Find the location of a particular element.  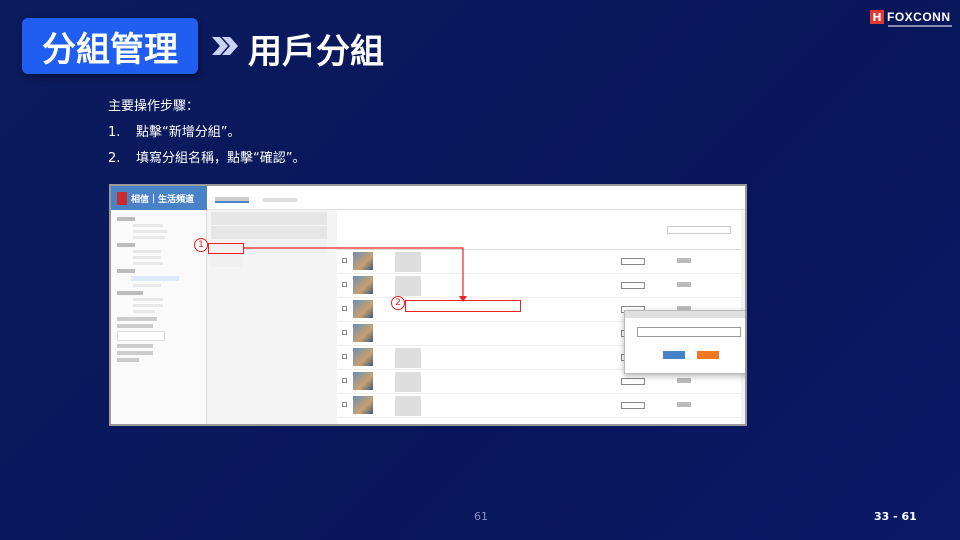

section-page-number: 33 - 61 is located at coordinates (895, 516).